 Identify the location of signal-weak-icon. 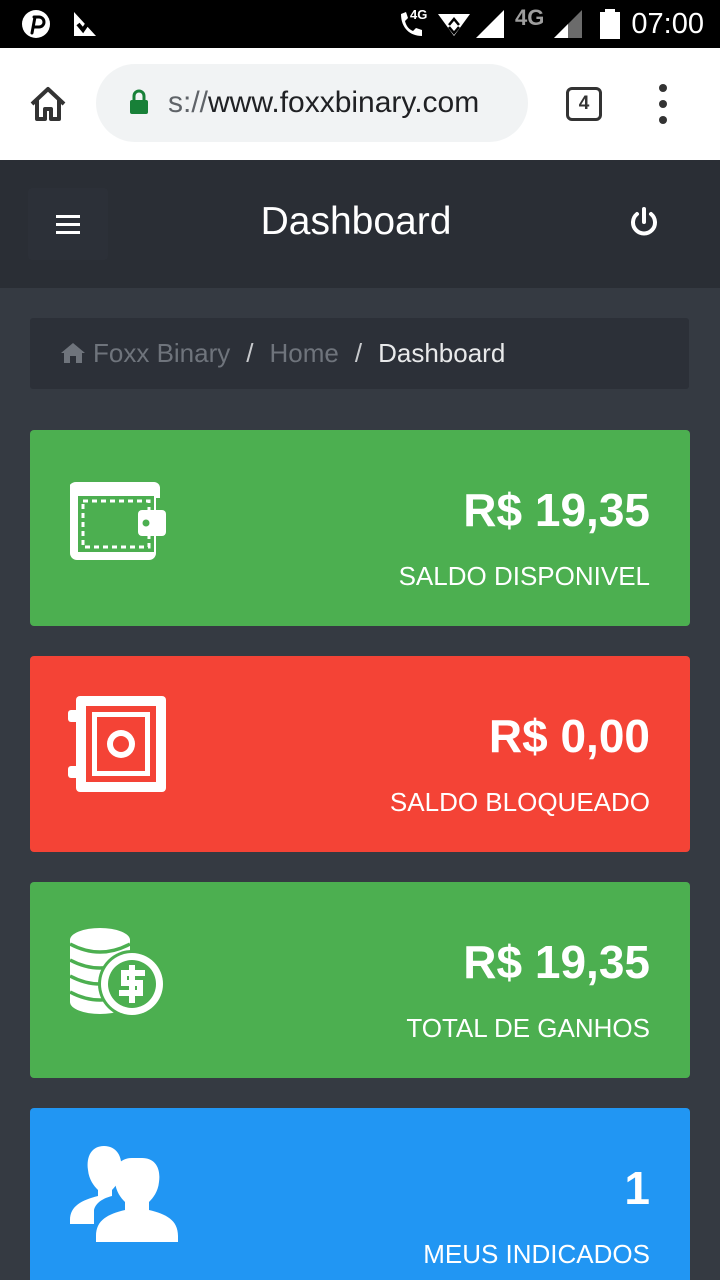
(568, 24).